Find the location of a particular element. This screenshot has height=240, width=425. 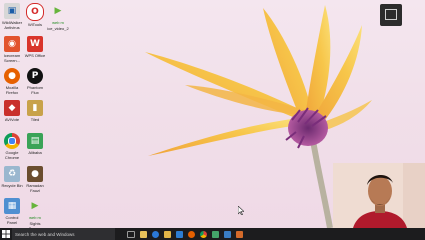

phantom-icon: P is located at coordinates (35, 76).